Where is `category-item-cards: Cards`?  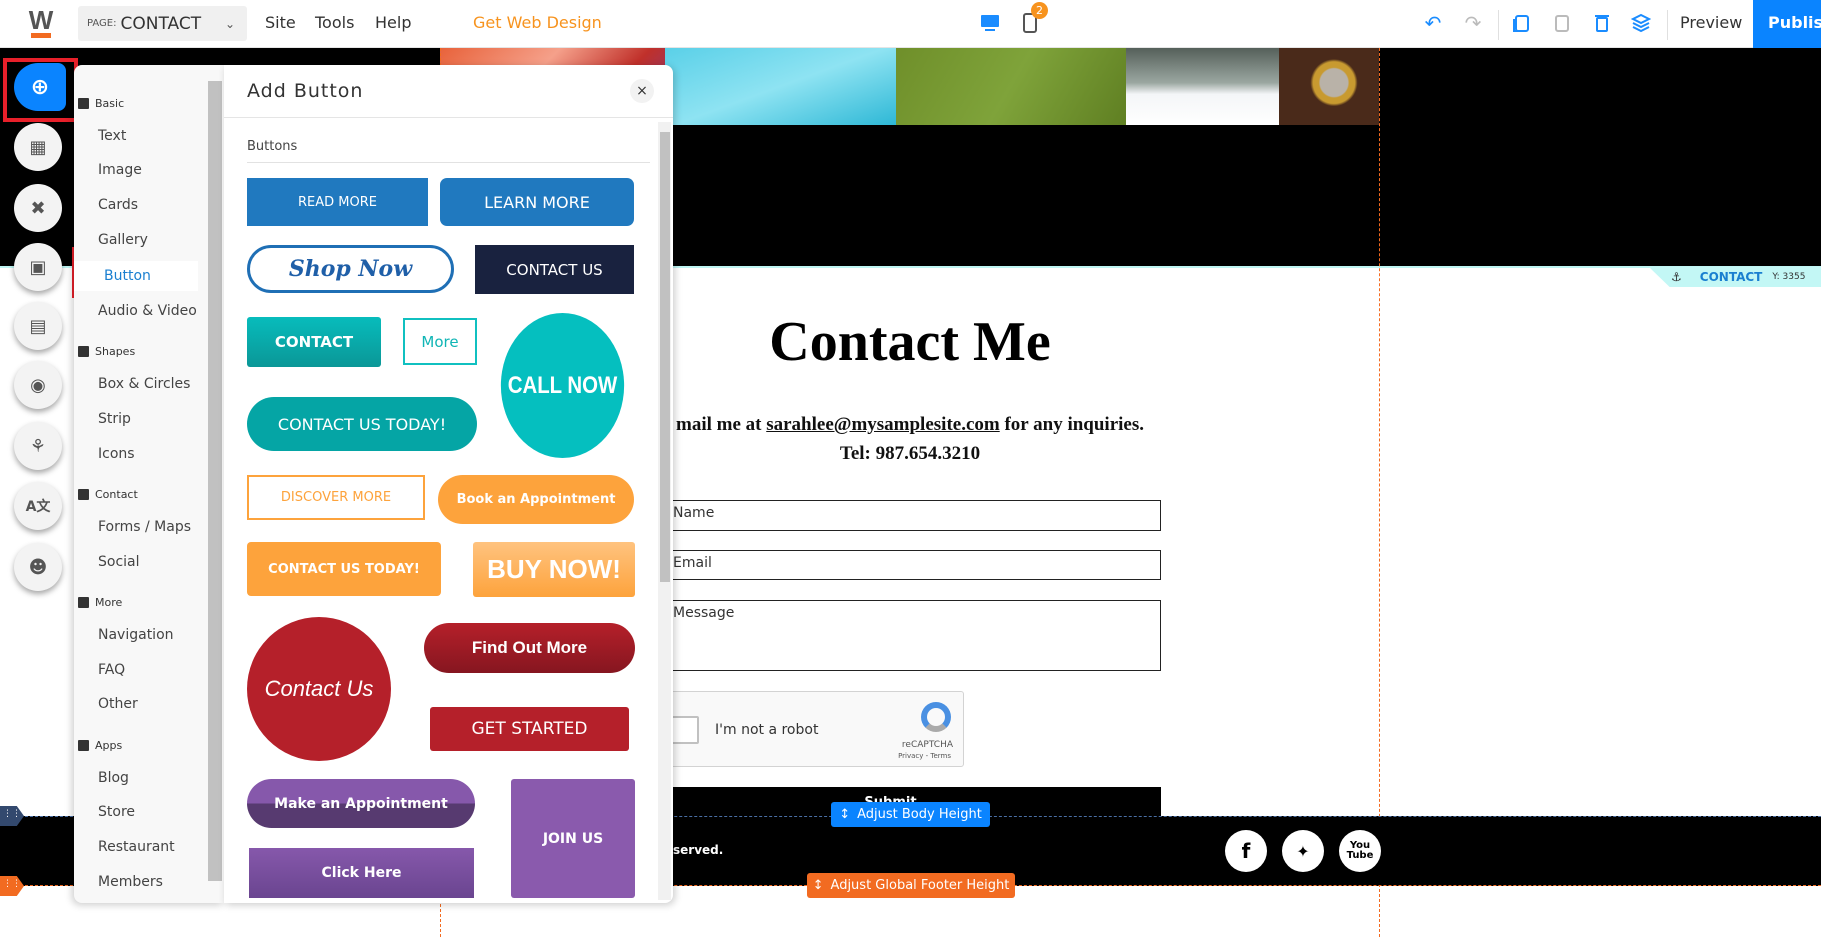
category-item-cards: Cards is located at coordinates (118, 205).